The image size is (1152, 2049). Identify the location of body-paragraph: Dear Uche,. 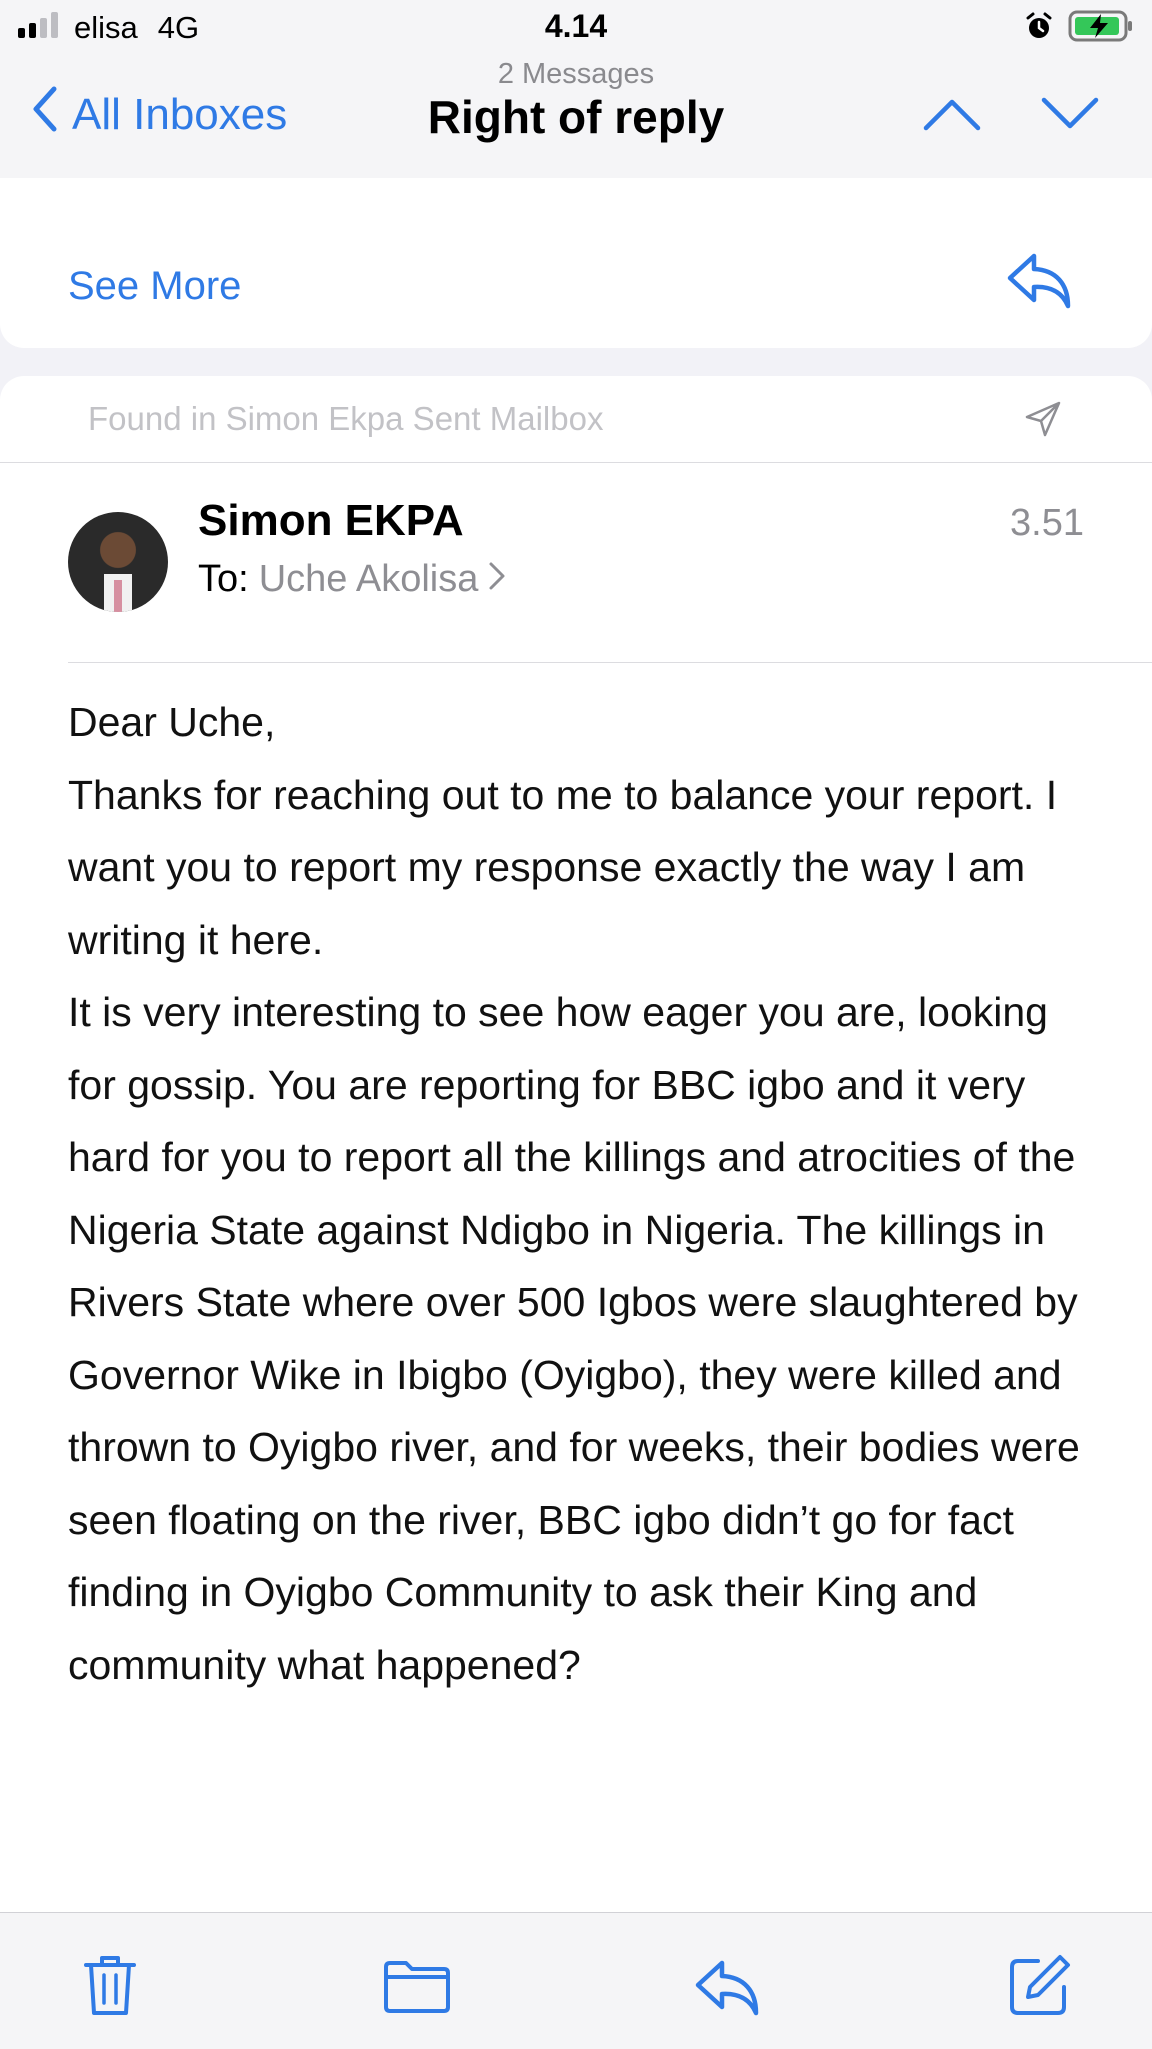
(172, 722).